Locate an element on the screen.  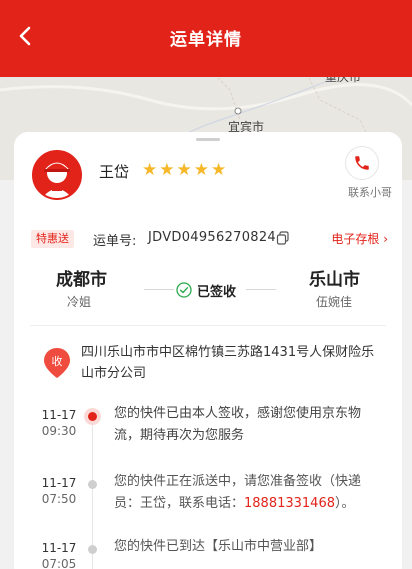
timeline-text: 您的快件已由本人签收，感谢您使用京东物流，期待再次为您服务 is located at coordinates (238, 424).